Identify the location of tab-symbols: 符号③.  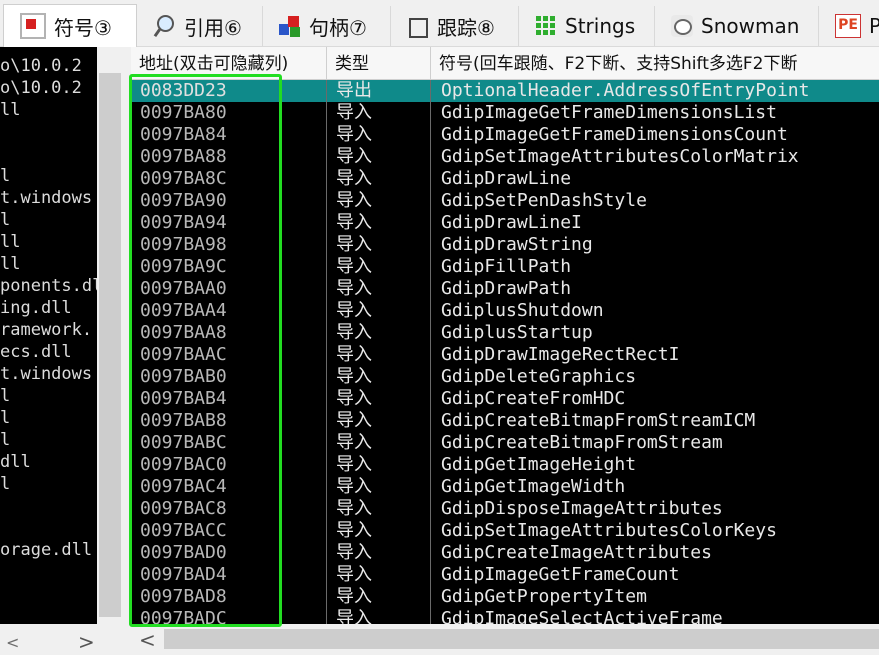
(70, 25).